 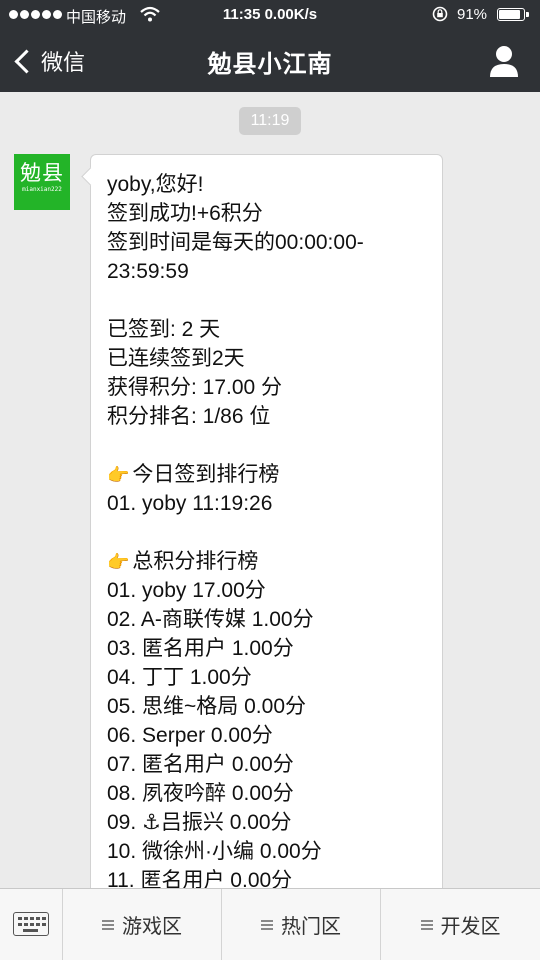 I want to click on menu-tab-label: 开发区, so click(x=470, y=927).